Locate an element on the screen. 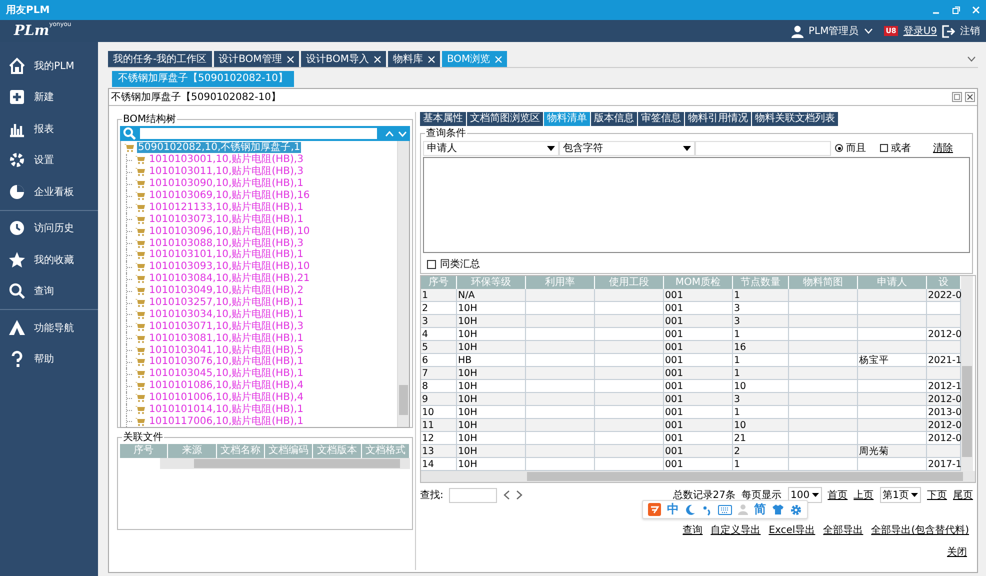 This screenshot has height=576, width=986. tree-item: 1010103081,10,贴片电阻(HB),1 is located at coordinates (226, 338).